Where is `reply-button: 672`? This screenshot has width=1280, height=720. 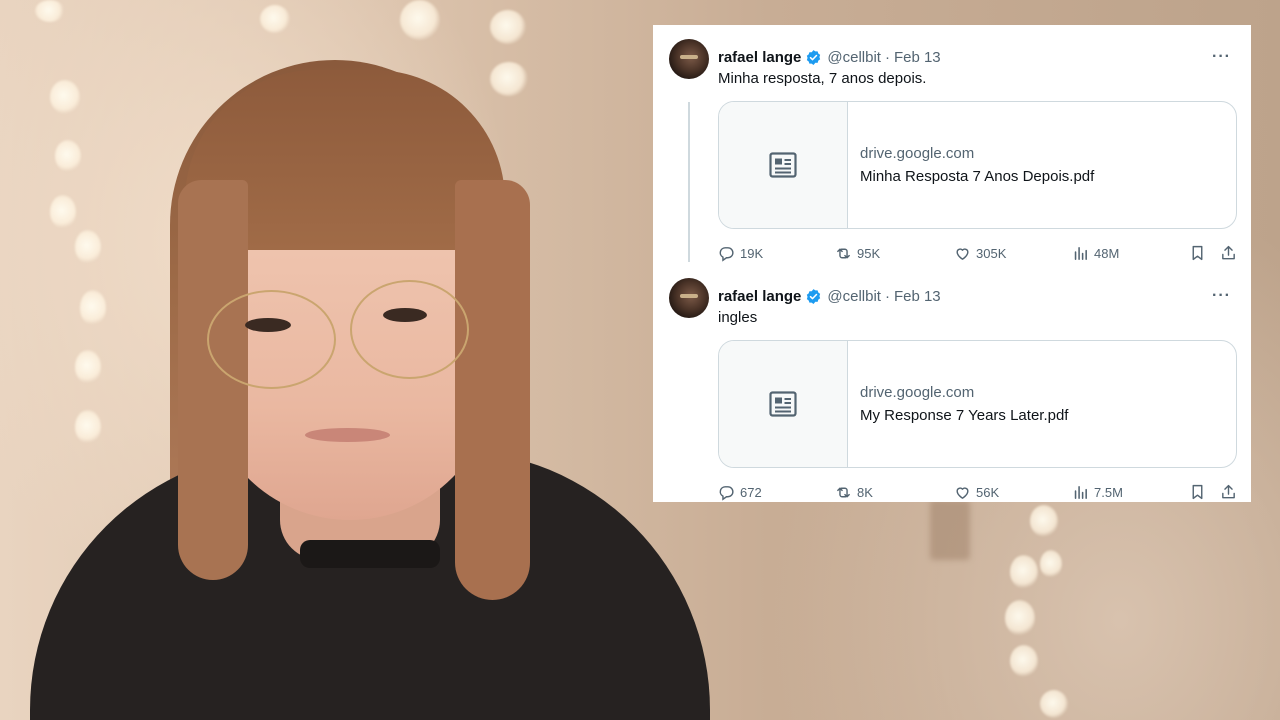 reply-button: 672 is located at coordinates (740, 492).